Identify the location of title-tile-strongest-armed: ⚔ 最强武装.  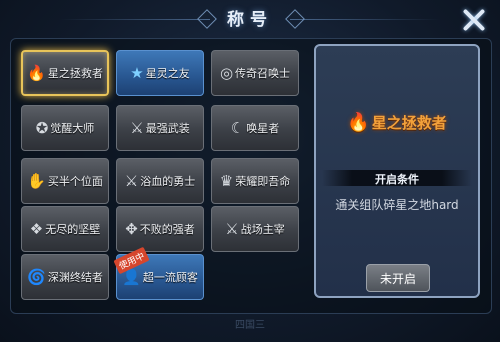
(160, 128).